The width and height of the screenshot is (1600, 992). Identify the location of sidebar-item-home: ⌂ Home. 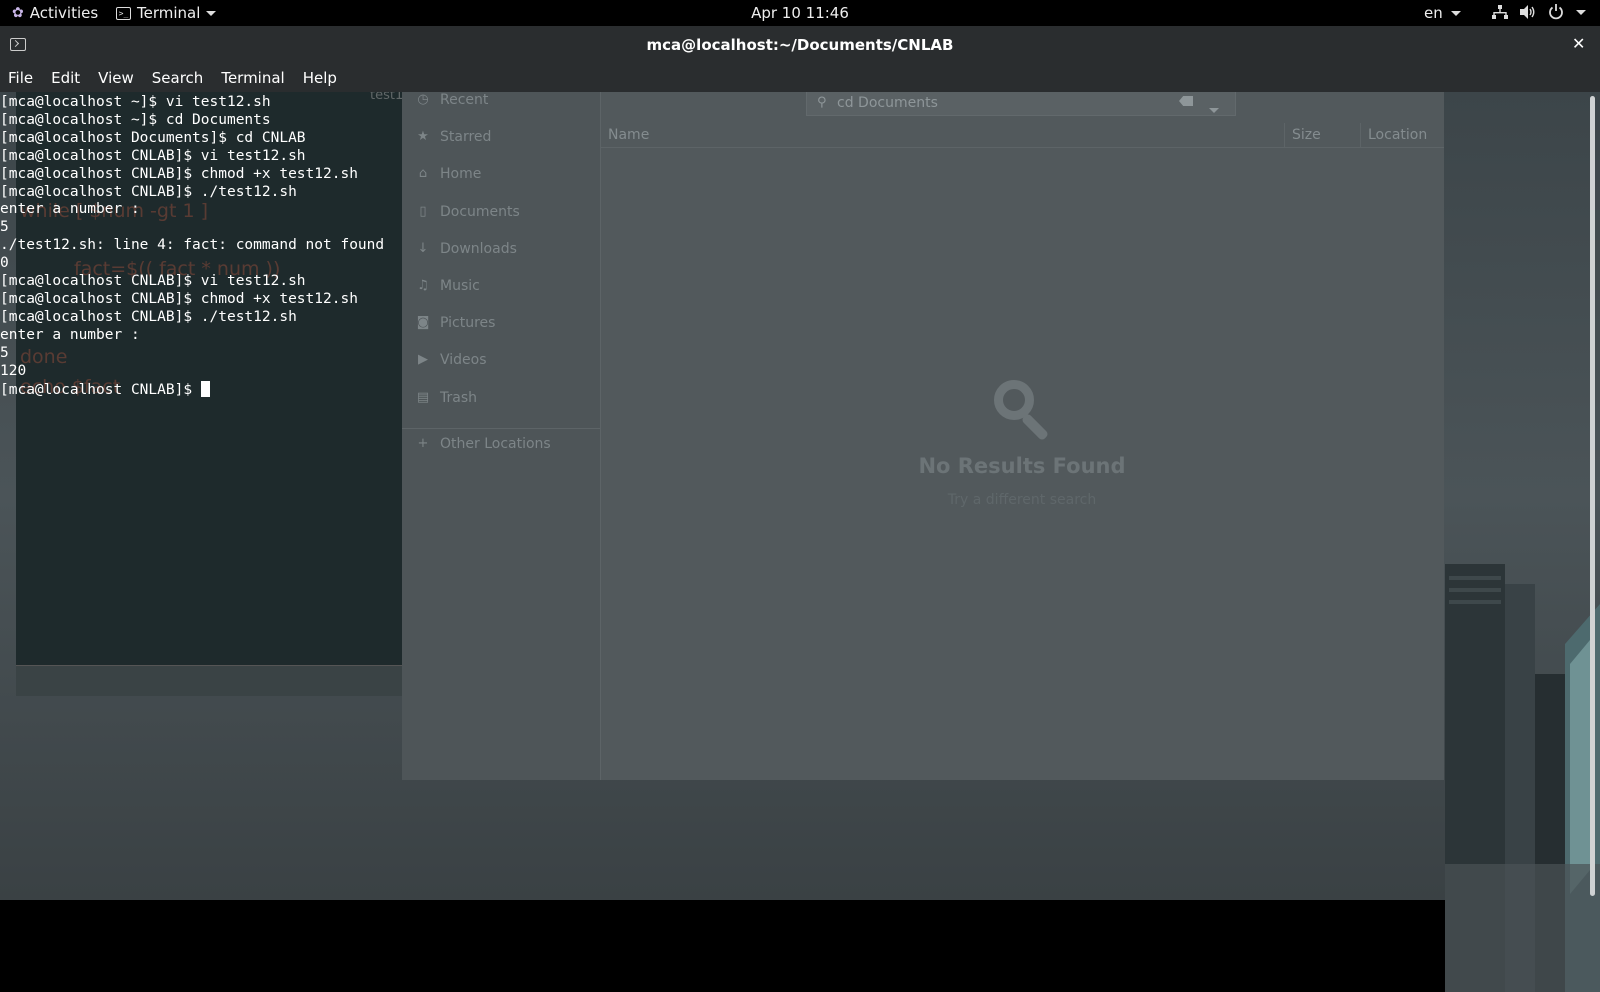
(448, 174).